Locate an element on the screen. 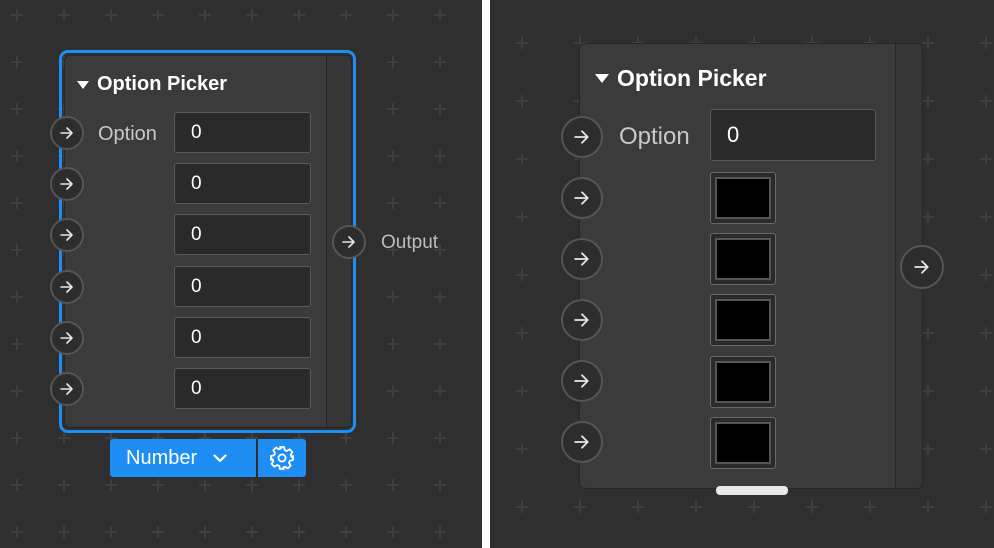  option-5-input-port is located at coordinates (67, 389).